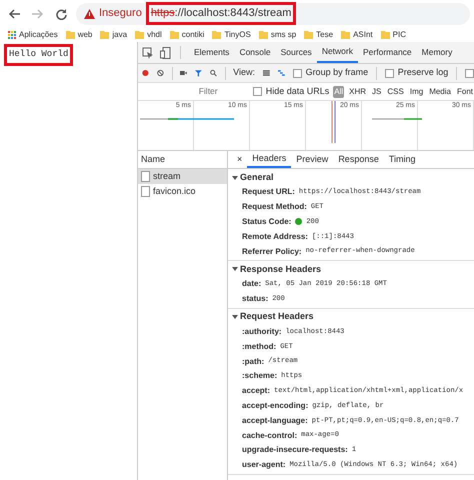 The width and height of the screenshot is (474, 480). Describe the element at coordinates (274, 207) in the screenshot. I see `header-name: Request Method:` at that location.